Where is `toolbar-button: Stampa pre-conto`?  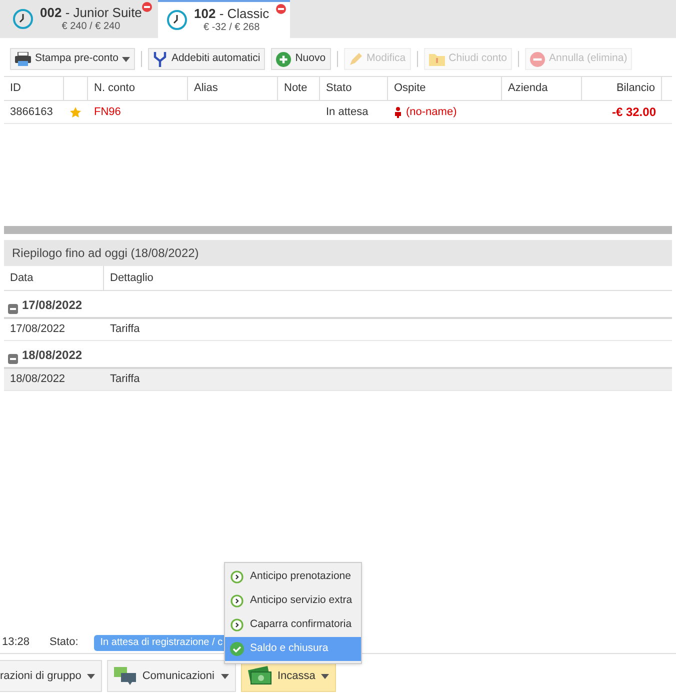
toolbar-button: Stampa pre-conto is located at coordinates (73, 59).